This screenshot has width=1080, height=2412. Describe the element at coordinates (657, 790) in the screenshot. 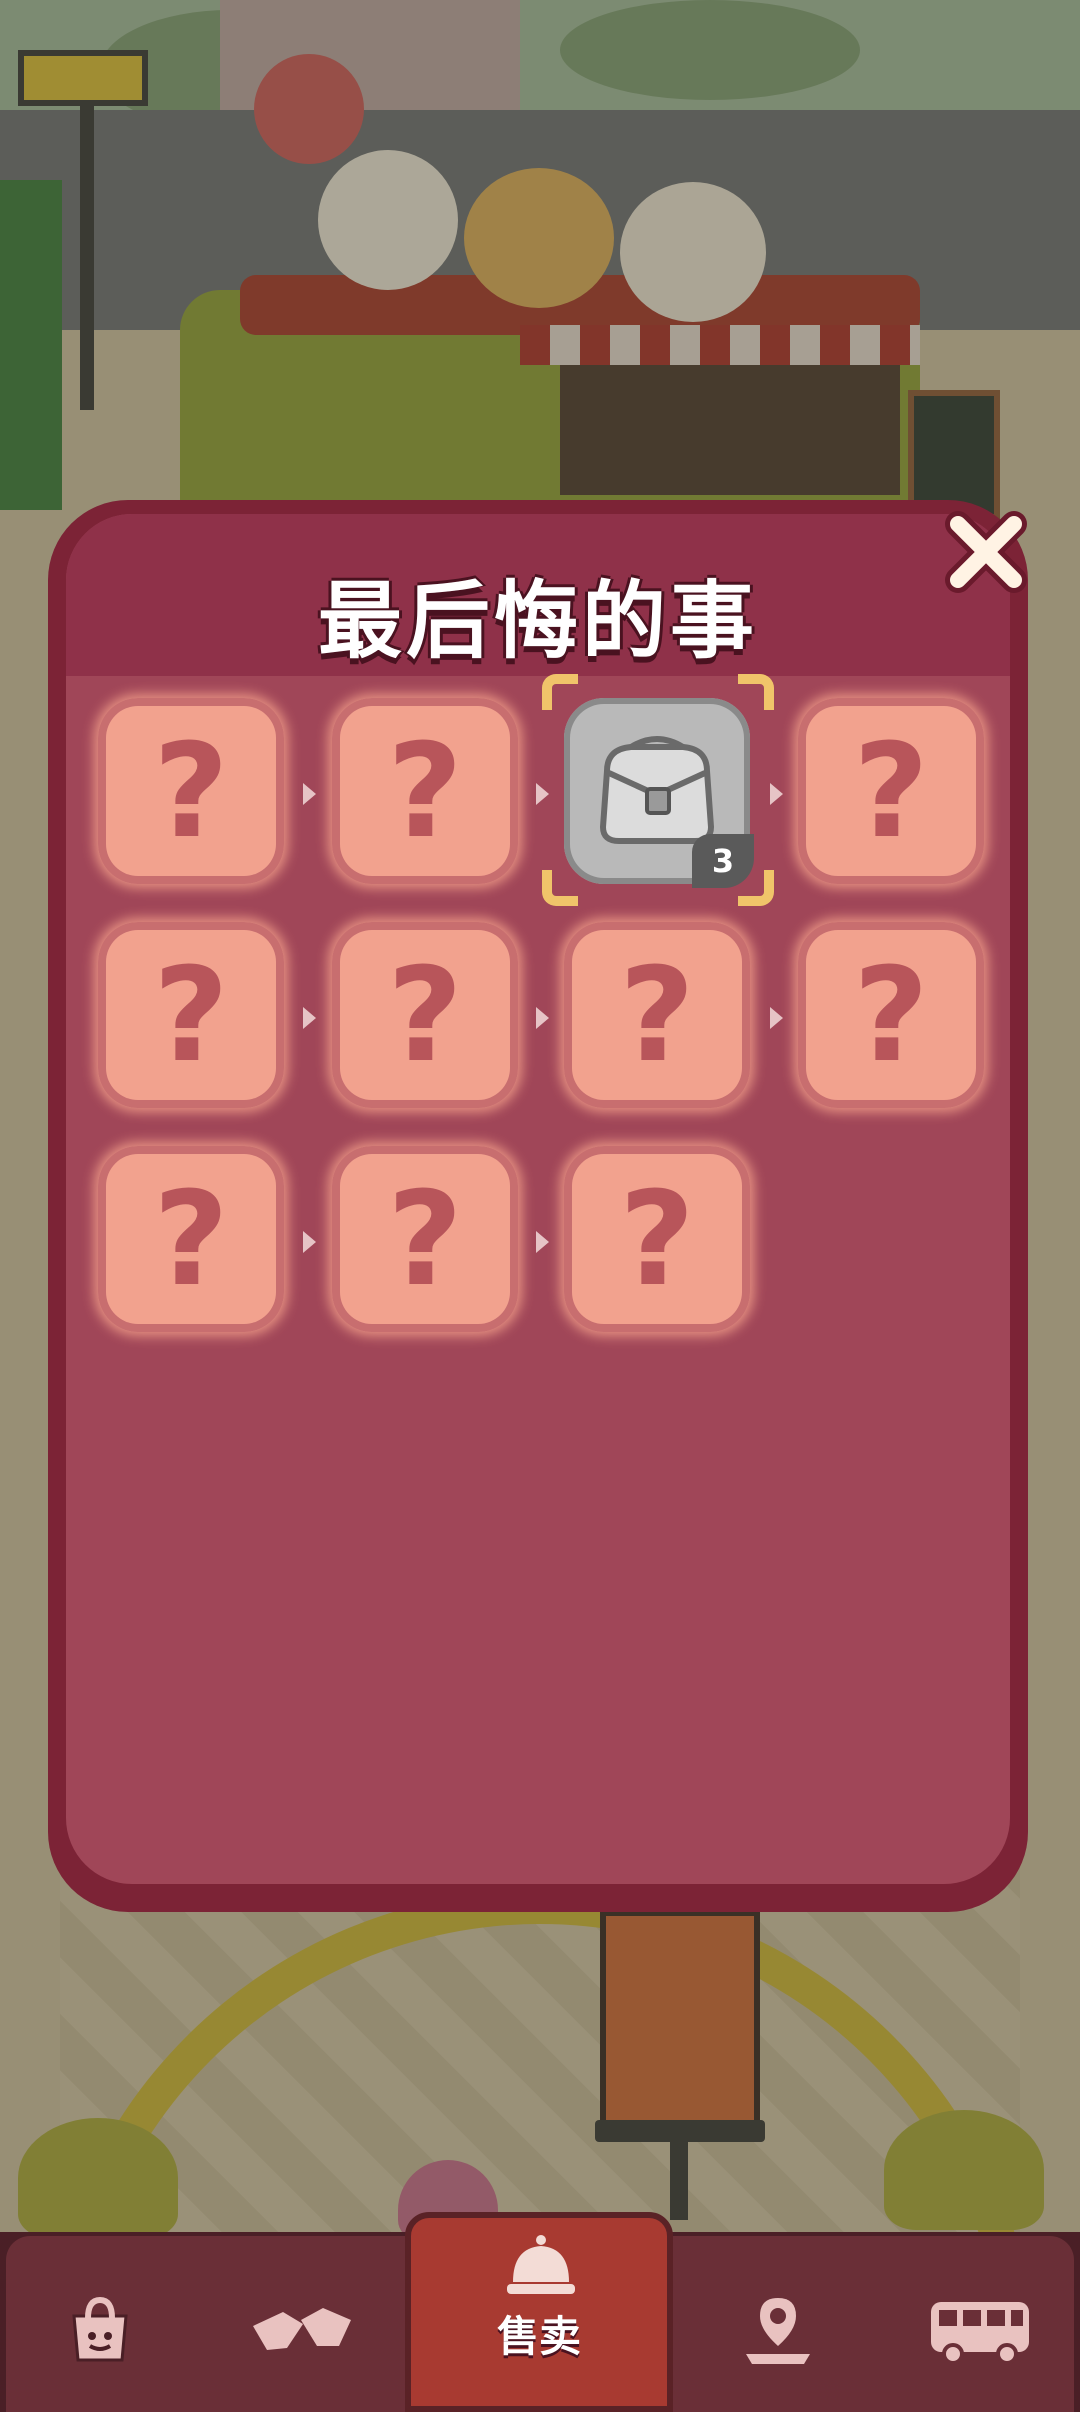

I see `bag-icon` at that location.